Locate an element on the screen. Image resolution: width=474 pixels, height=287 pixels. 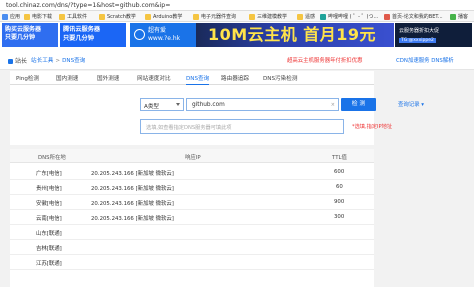
table-row: 安徽[电信] 20.205.243.166 [新加坡 微软云] 900 is located at coordinates (192, 202).